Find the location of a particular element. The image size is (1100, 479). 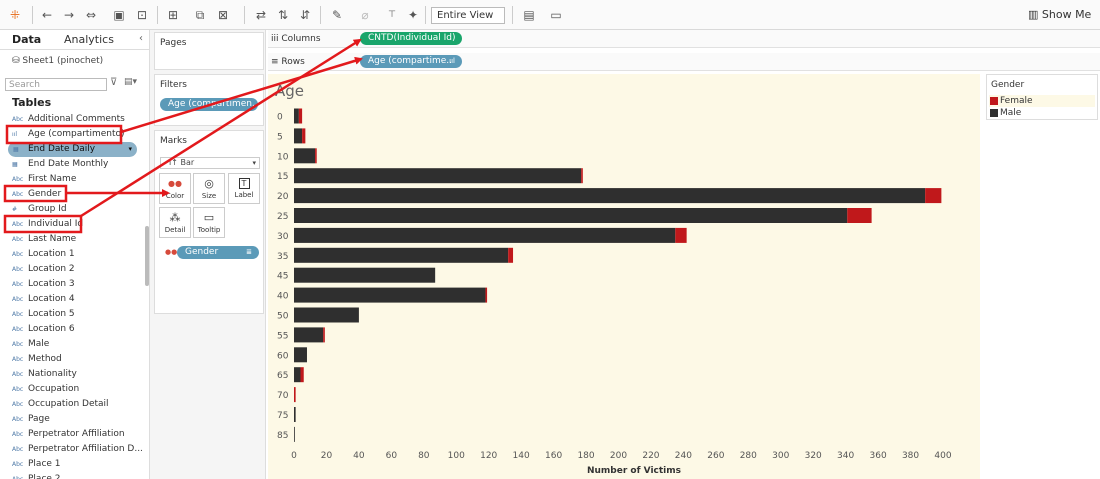

field-item: Abc Nationality is located at coordinates (72, 374).